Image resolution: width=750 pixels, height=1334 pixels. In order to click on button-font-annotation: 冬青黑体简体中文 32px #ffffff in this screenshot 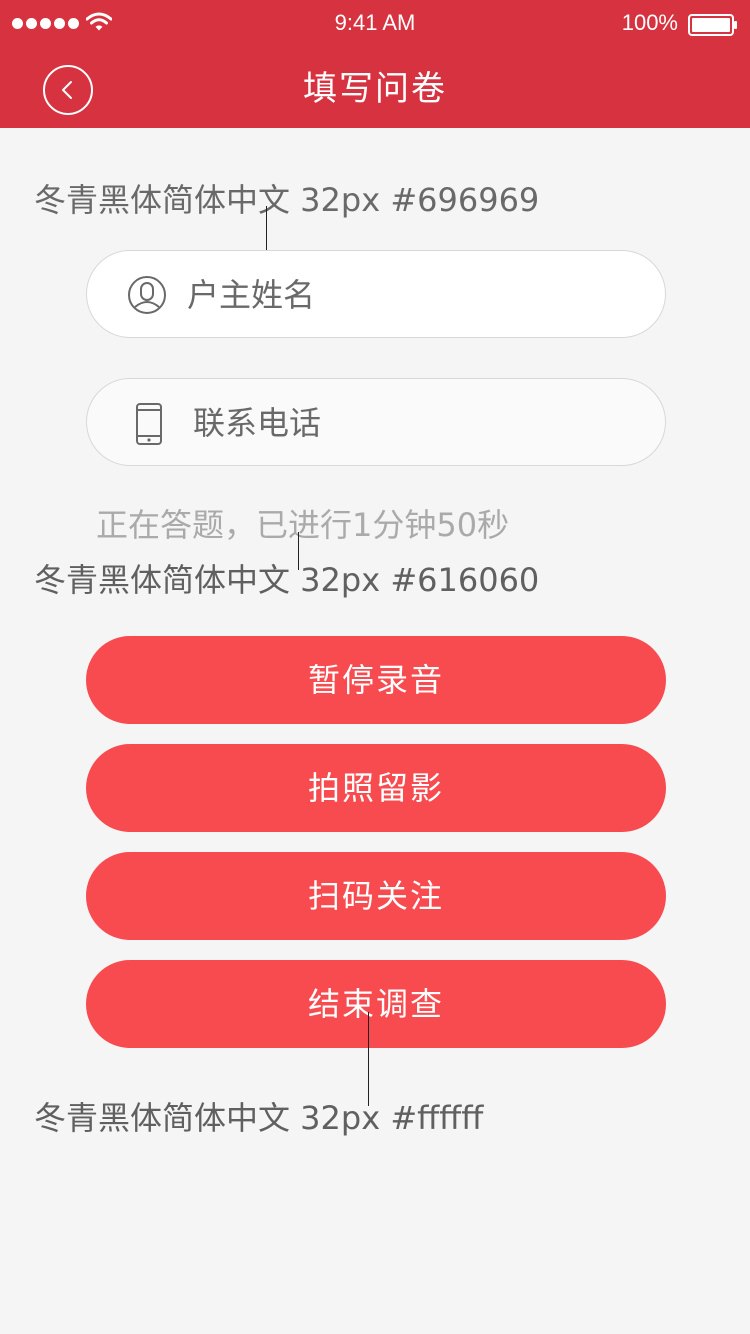, I will do `click(259, 1118)`.